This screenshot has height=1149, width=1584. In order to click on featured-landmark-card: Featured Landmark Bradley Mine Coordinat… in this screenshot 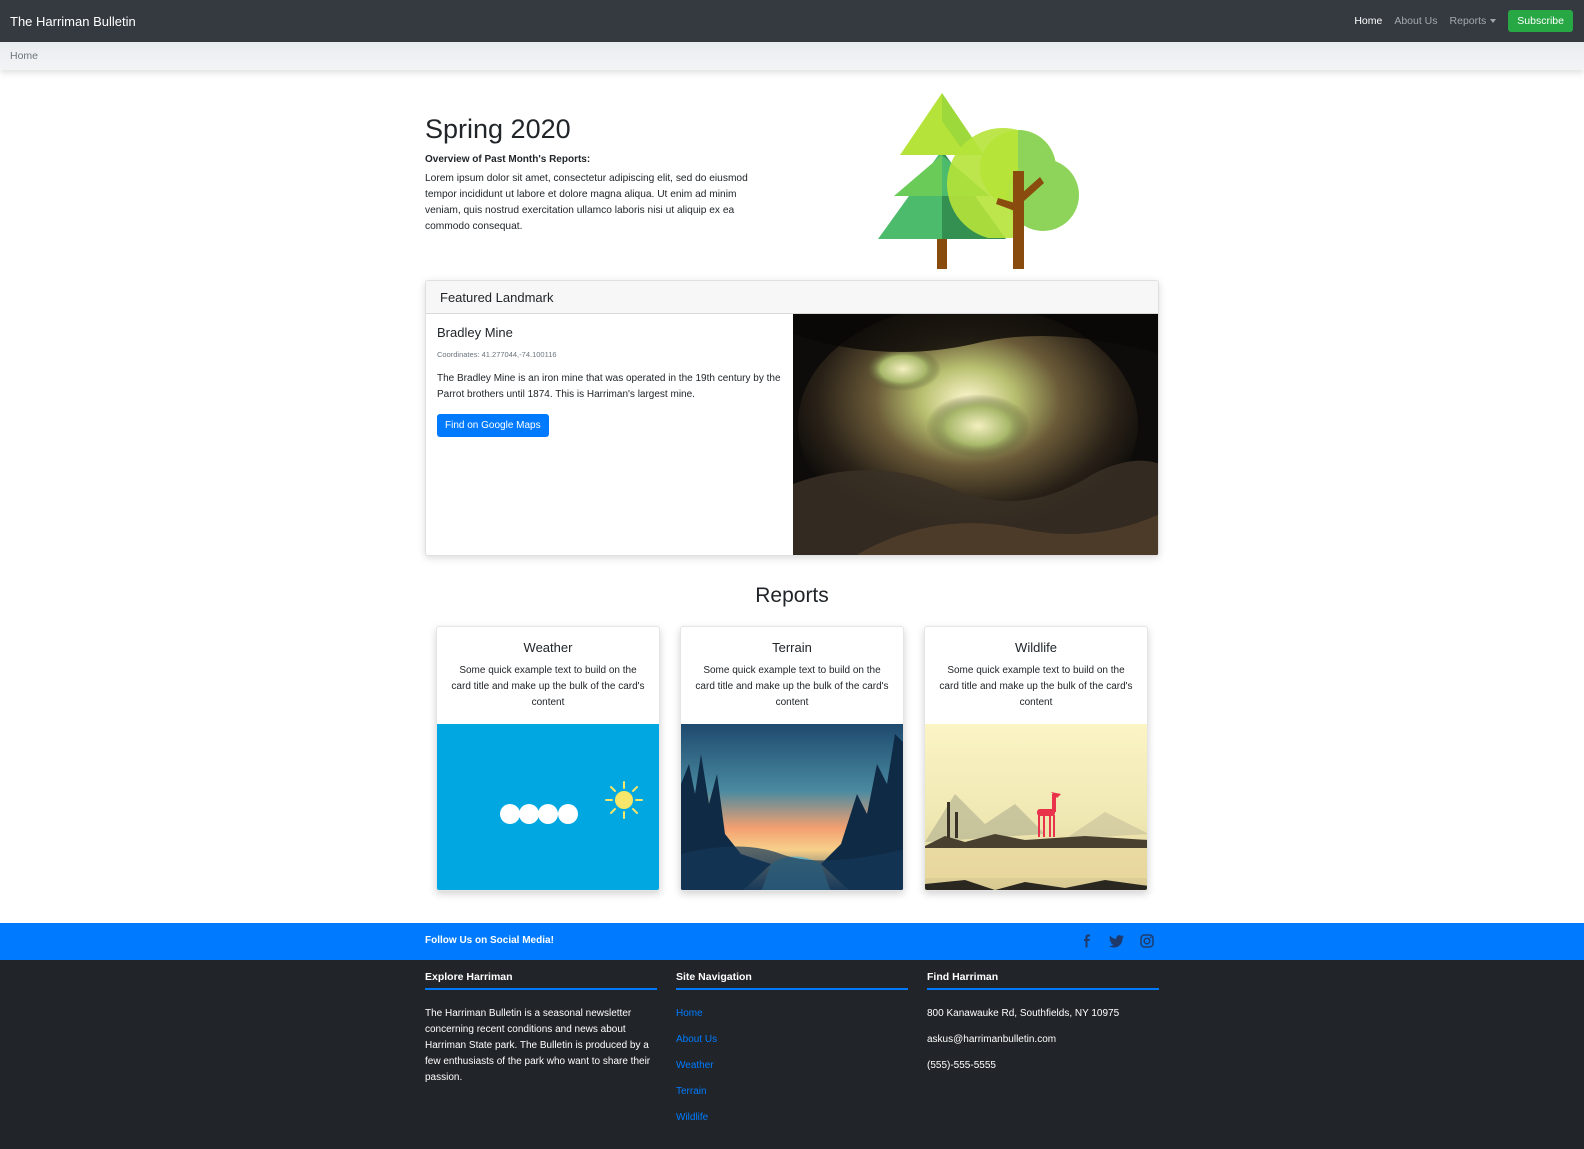, I will do `click(792, 418)`.